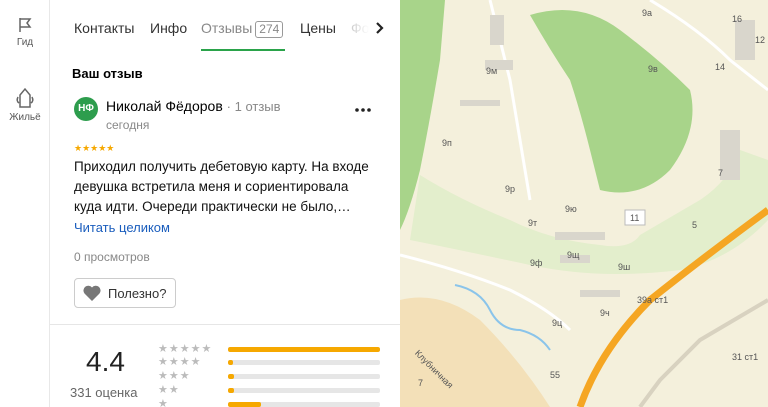 Image resolution: width=768 pixels, height=407 pixels. Describe the element at coordinates (653, 300) in the screenshot. I see `map-label: 39а ст1` at that location.